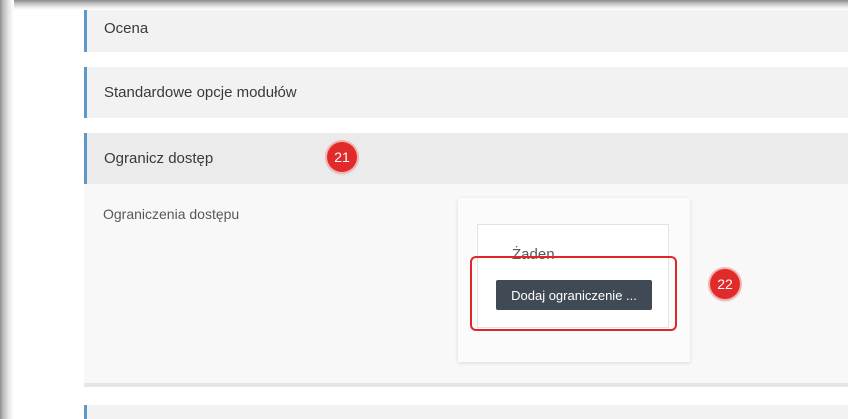  What do you see at coordinates (342, 157) in the screenshot?
I see `annotation-badge-21: 21` at bounding box center [342, 157].